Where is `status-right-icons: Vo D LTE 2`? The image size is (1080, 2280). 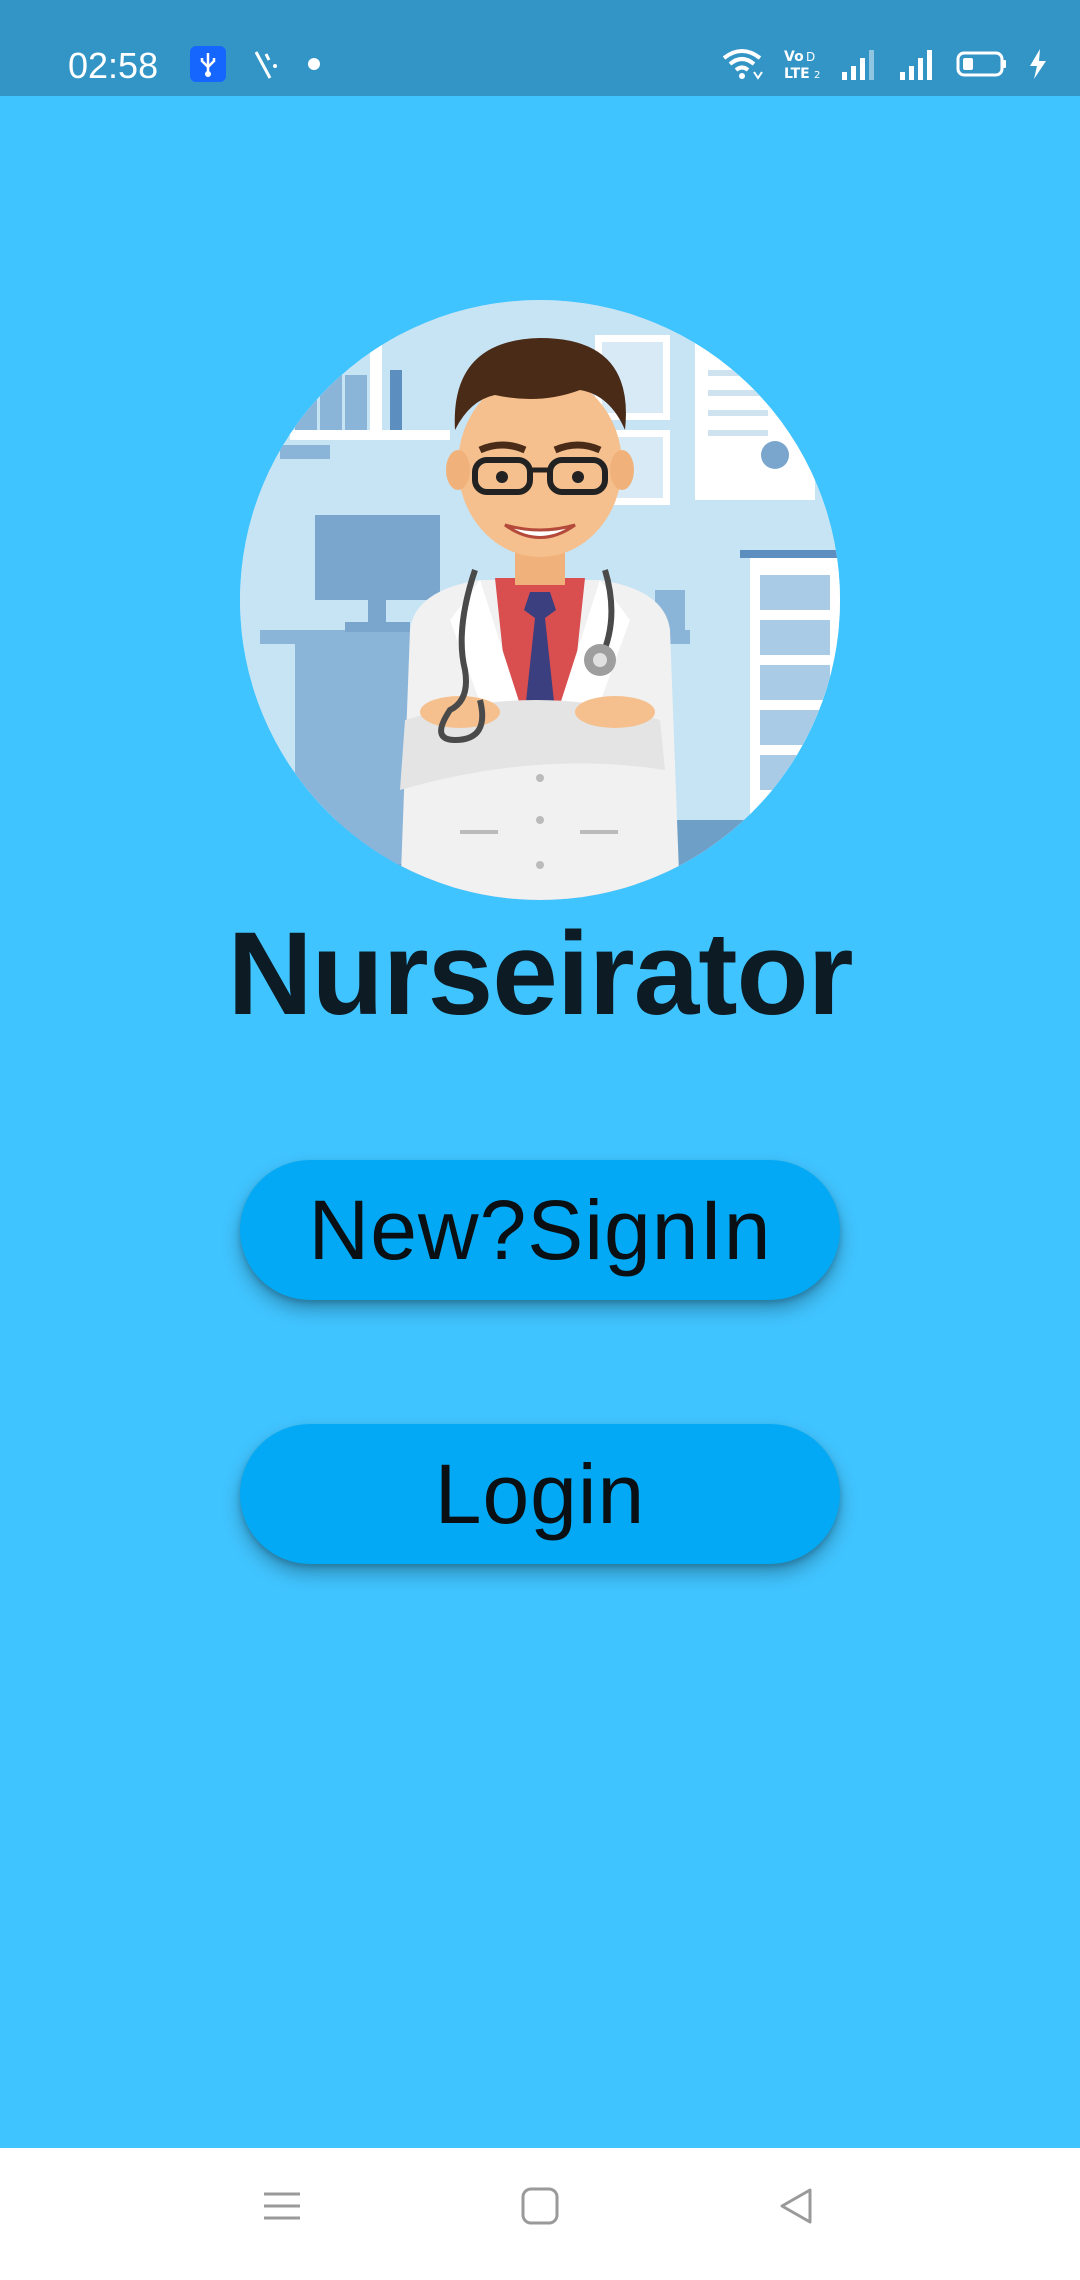
status-right-icons: Vo D LTE 2 is located at coordinates (885, 66).